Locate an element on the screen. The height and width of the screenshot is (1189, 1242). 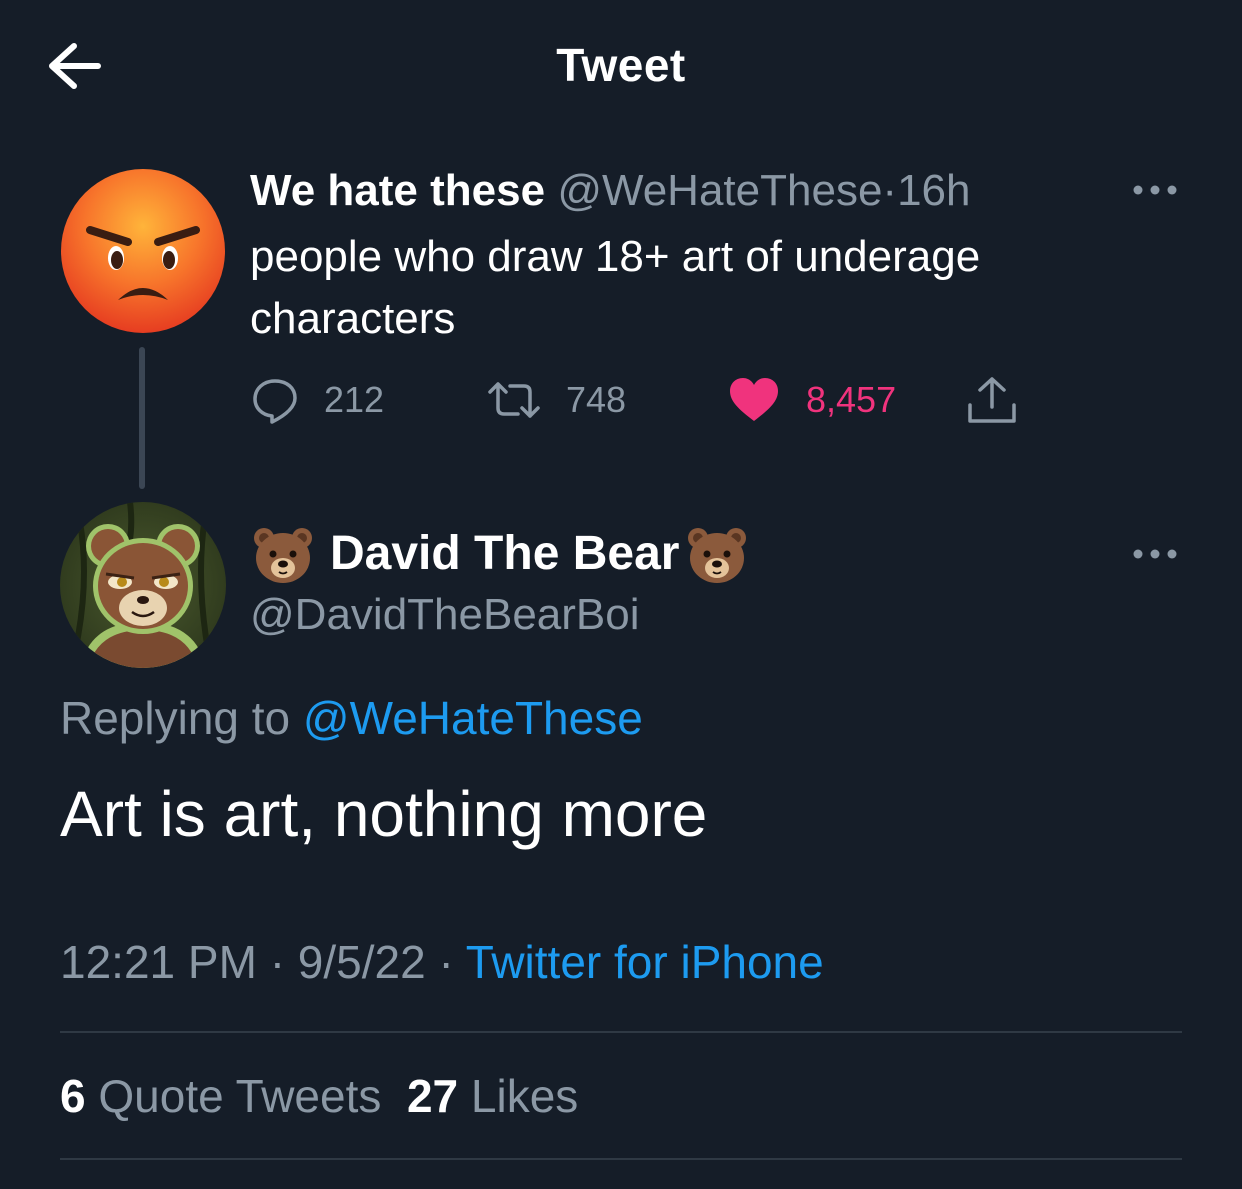
tweet-timestamp-line: 12:21 PM · 9/5/22 · Twitter for iPhone is located at coordinates (442, 962).